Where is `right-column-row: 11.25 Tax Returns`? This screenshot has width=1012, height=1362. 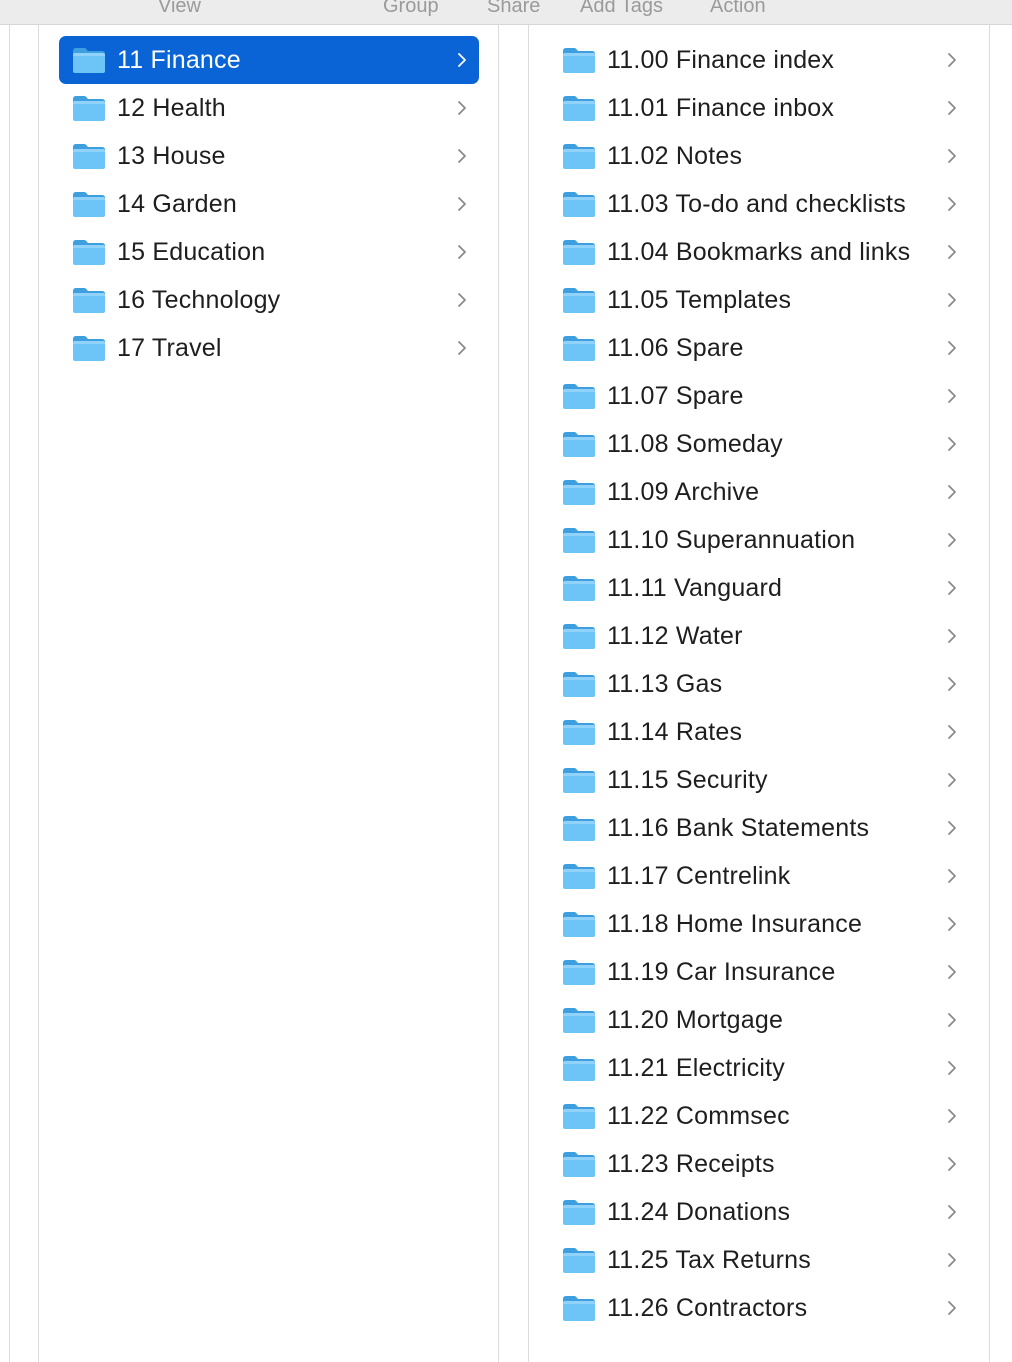
right-column-row: 11.25 Tax Returns is located at coordinates (759, 1260).